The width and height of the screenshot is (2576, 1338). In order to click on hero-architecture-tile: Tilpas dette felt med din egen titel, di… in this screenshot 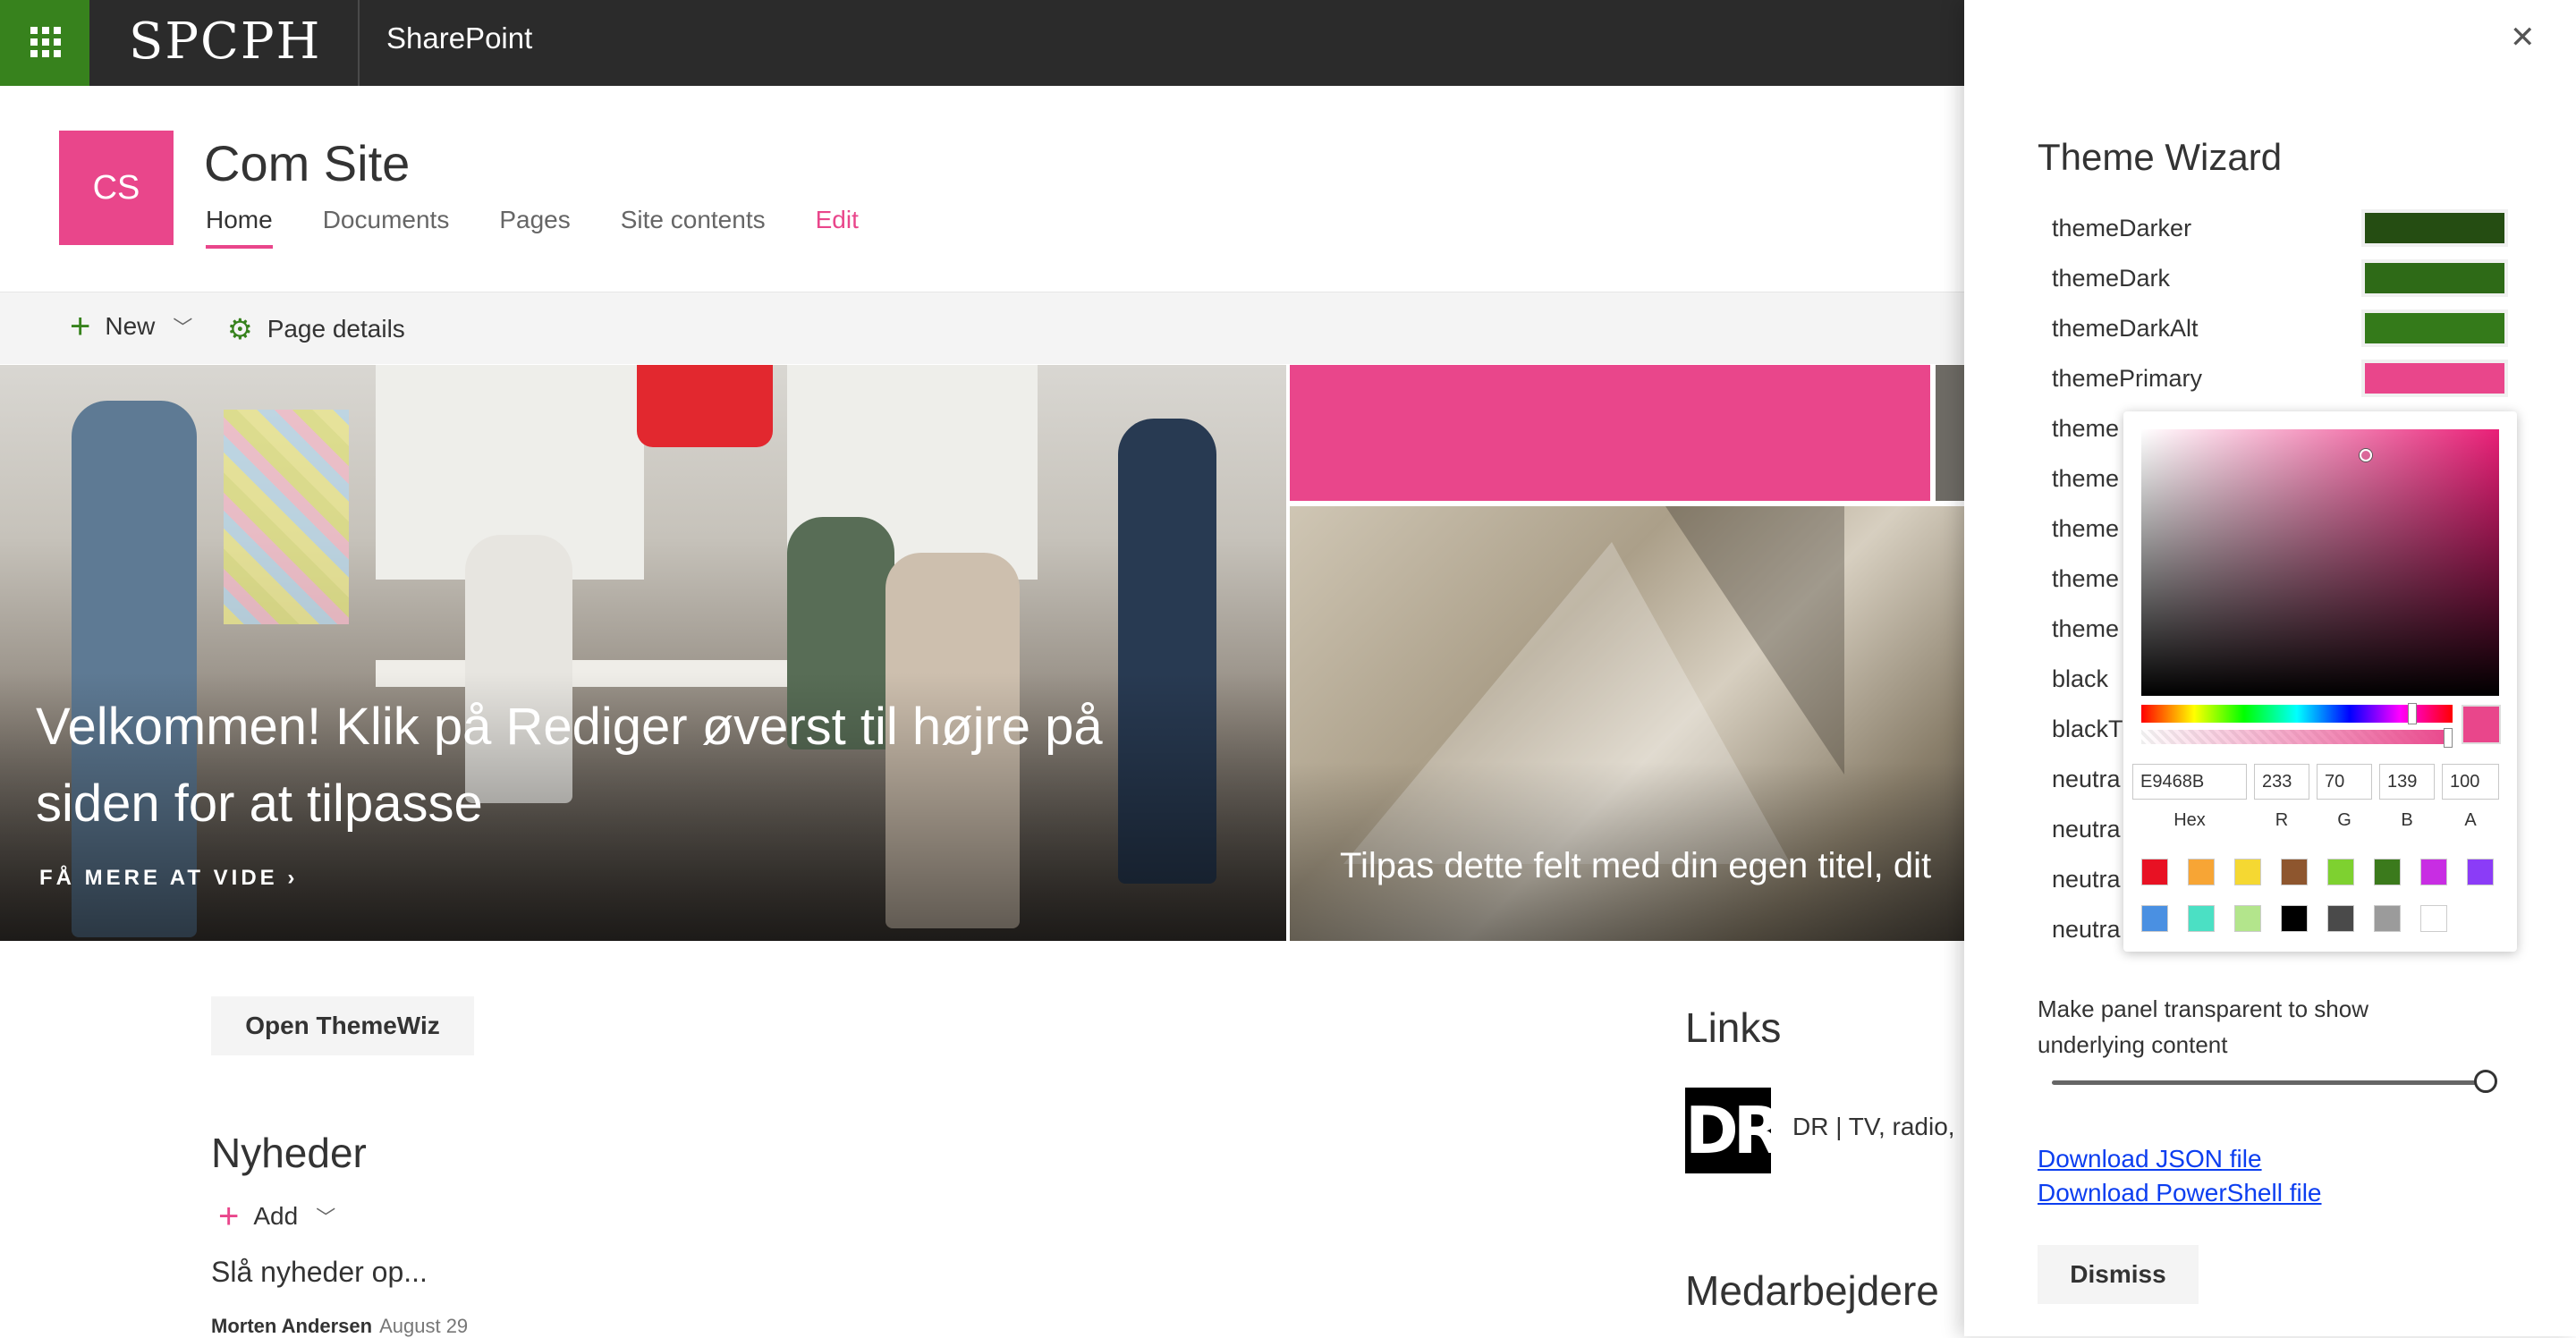, I will do `click(1627, 723)`.